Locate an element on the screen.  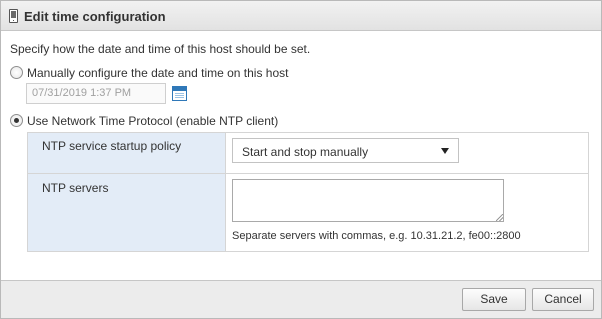
dialog-footer: Save Cancel is located at coordinates (301, 299).